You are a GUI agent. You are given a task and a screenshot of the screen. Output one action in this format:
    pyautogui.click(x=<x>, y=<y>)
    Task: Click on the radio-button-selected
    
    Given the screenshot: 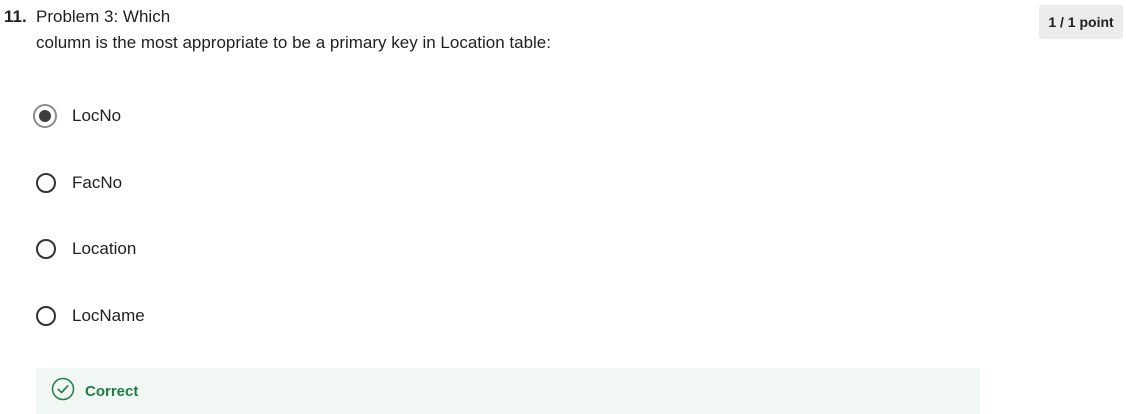 What is the action you would take?
    pyautogui.click(x=45, y=116)
    